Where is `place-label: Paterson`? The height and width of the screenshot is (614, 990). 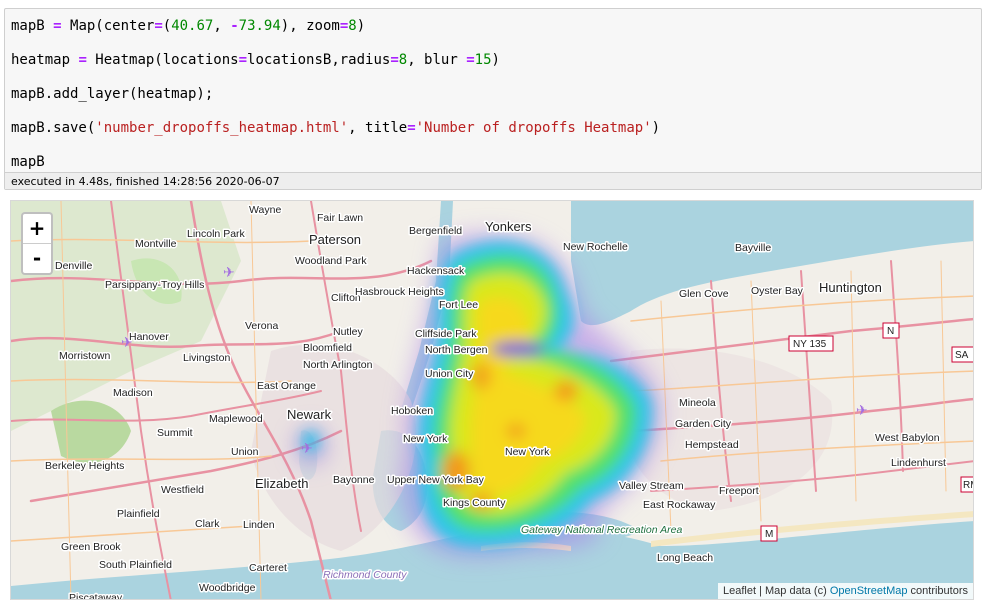 place-label: Paterson is located at coordinates (335, 239).